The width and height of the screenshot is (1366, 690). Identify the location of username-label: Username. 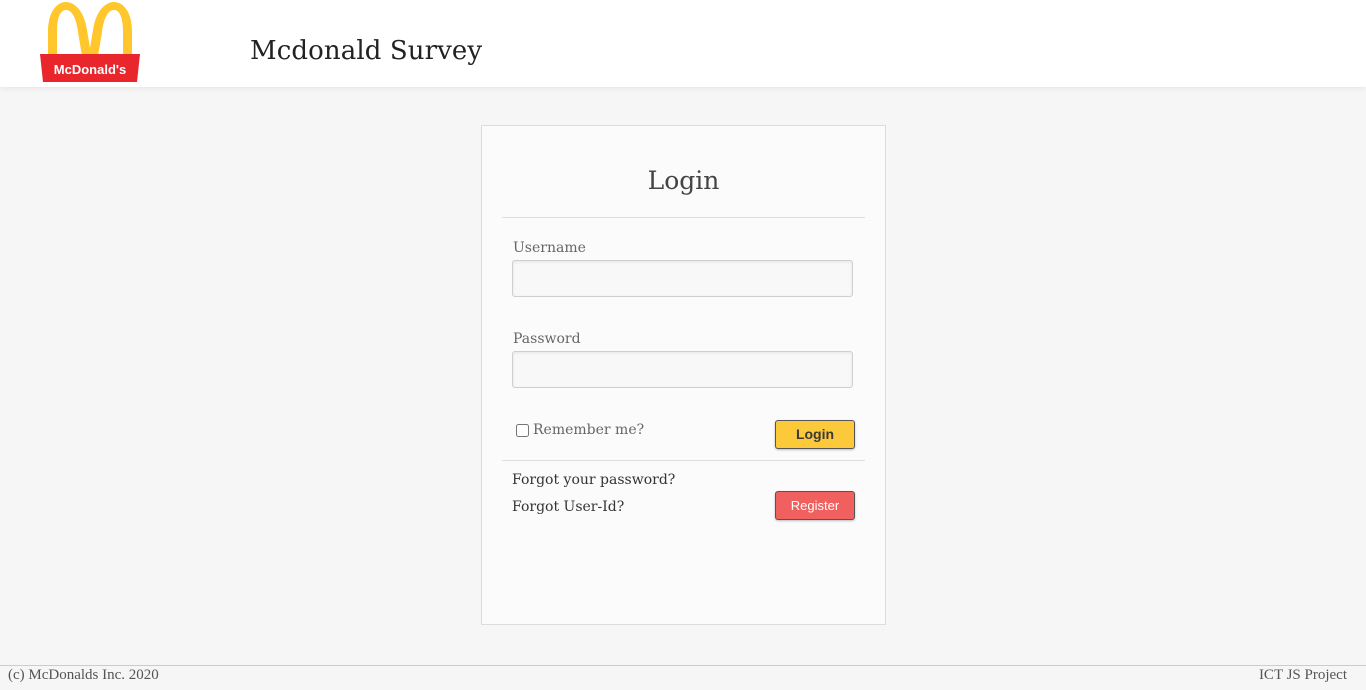
(549, 248).